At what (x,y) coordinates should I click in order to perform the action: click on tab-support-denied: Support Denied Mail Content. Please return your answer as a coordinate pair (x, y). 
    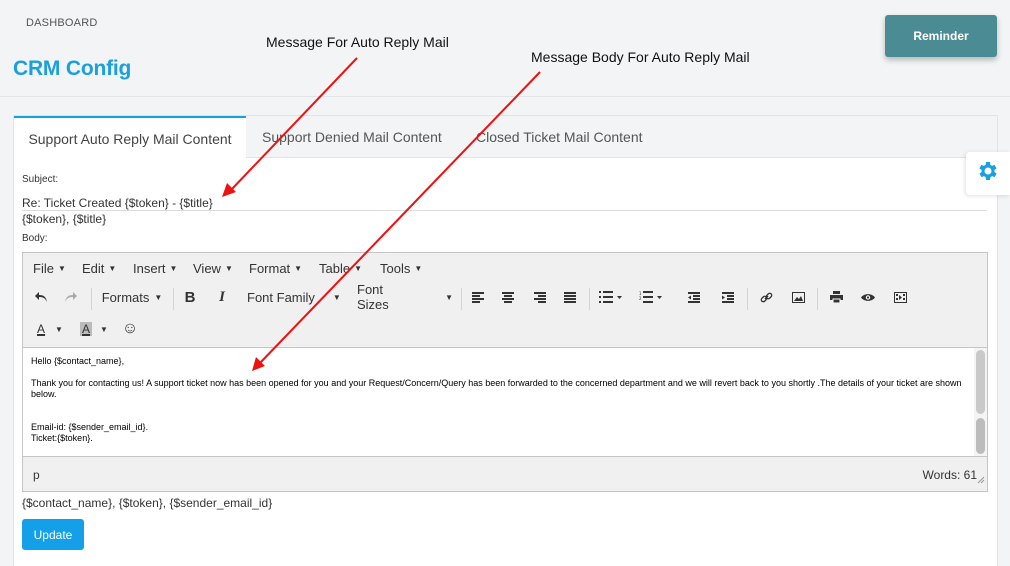
    Looking at the image, I should click on (354, 137).